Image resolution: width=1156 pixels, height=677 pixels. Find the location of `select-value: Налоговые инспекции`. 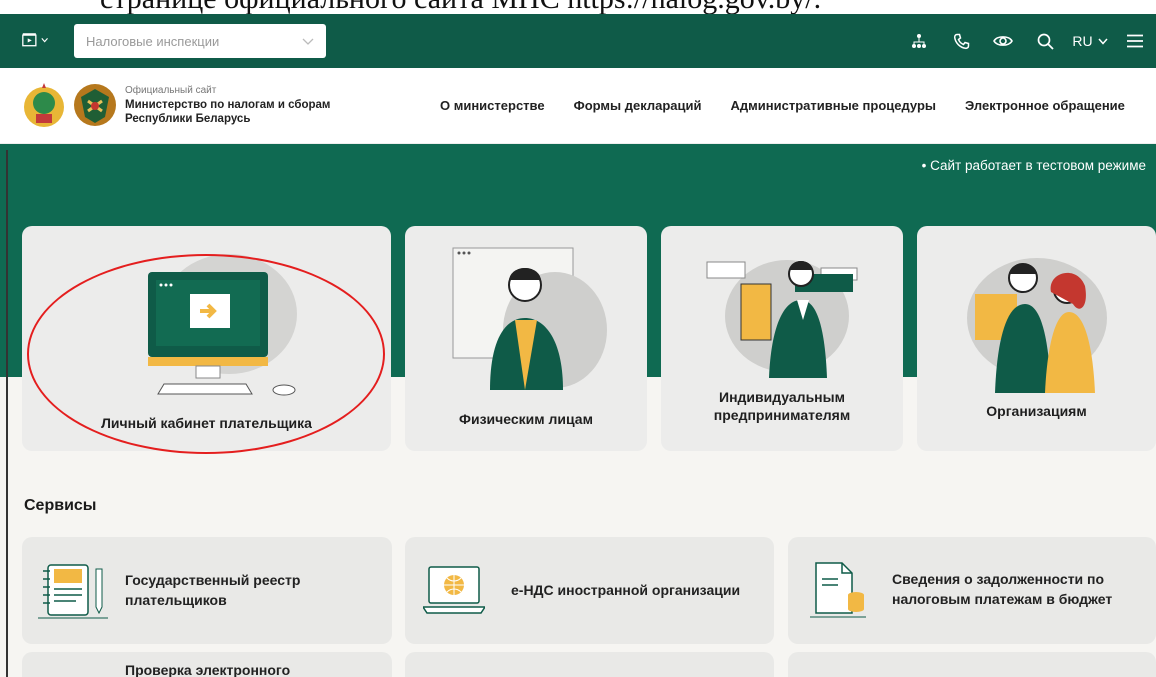

select-value: Налоговые инспекции is located at coordinates (153, 41).